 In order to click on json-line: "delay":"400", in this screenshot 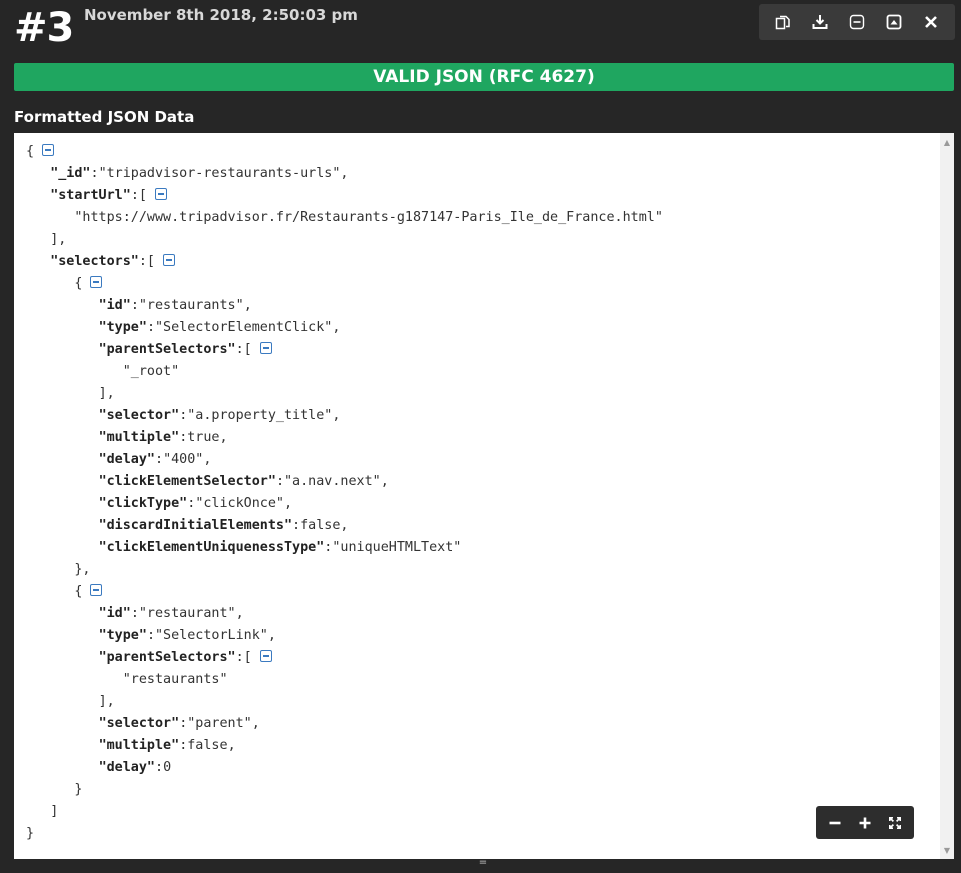, I will do `click(155, 459)`.